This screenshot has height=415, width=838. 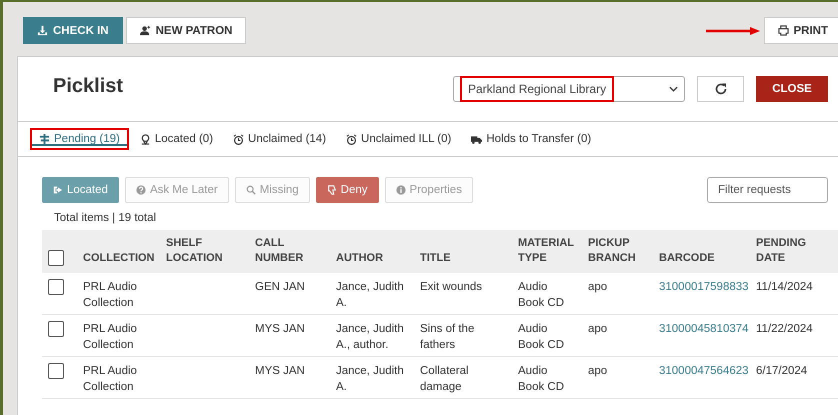 What do you see at coordinates (42, 30) in the screenshot?
I see `download-icon` at bounding box center [42, 30].